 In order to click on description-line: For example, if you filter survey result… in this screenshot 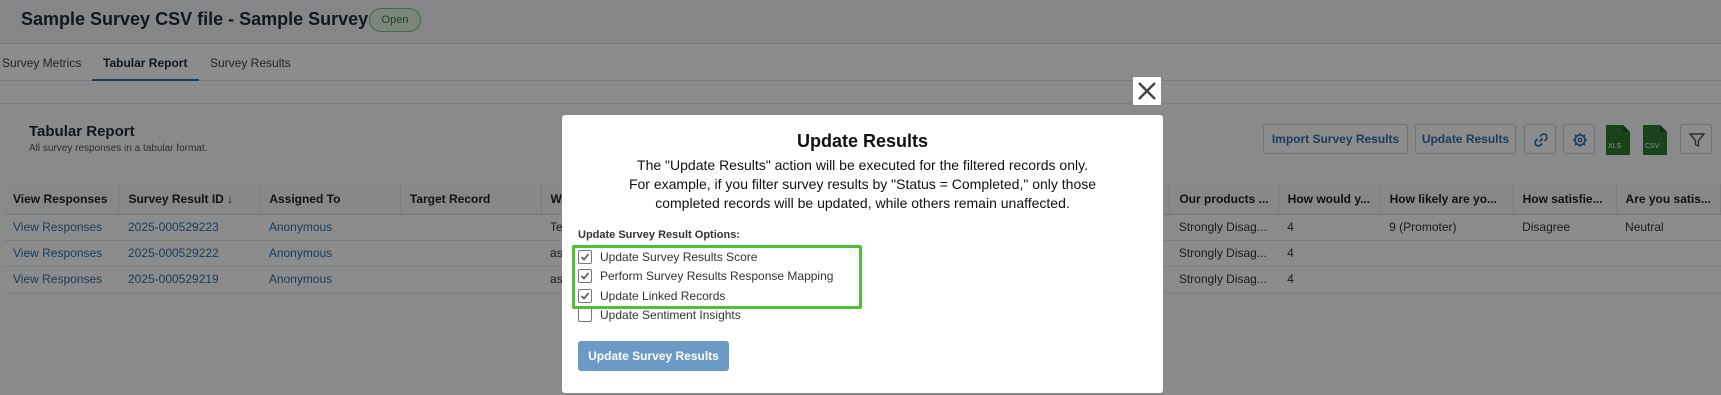, I will do `click(862, 184)`.